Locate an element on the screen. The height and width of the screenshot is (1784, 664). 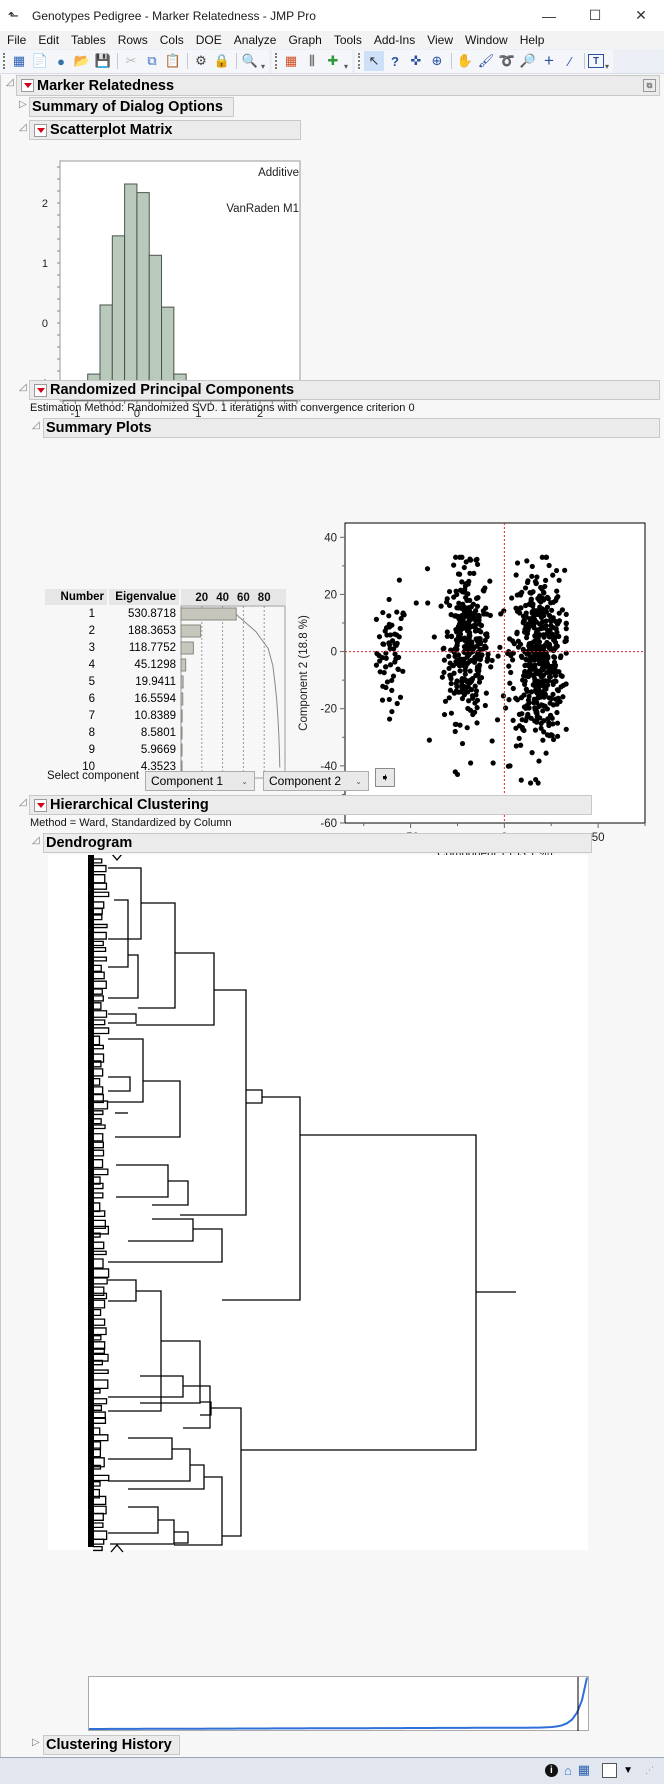
menu-cols: Cols is located at coordinates (172, 40).